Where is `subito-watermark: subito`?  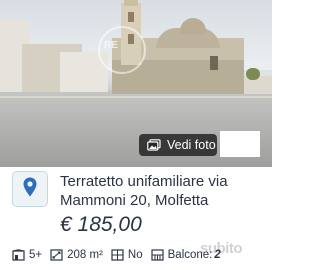
subito-watermark: subito is located at coordinates (221, 248).